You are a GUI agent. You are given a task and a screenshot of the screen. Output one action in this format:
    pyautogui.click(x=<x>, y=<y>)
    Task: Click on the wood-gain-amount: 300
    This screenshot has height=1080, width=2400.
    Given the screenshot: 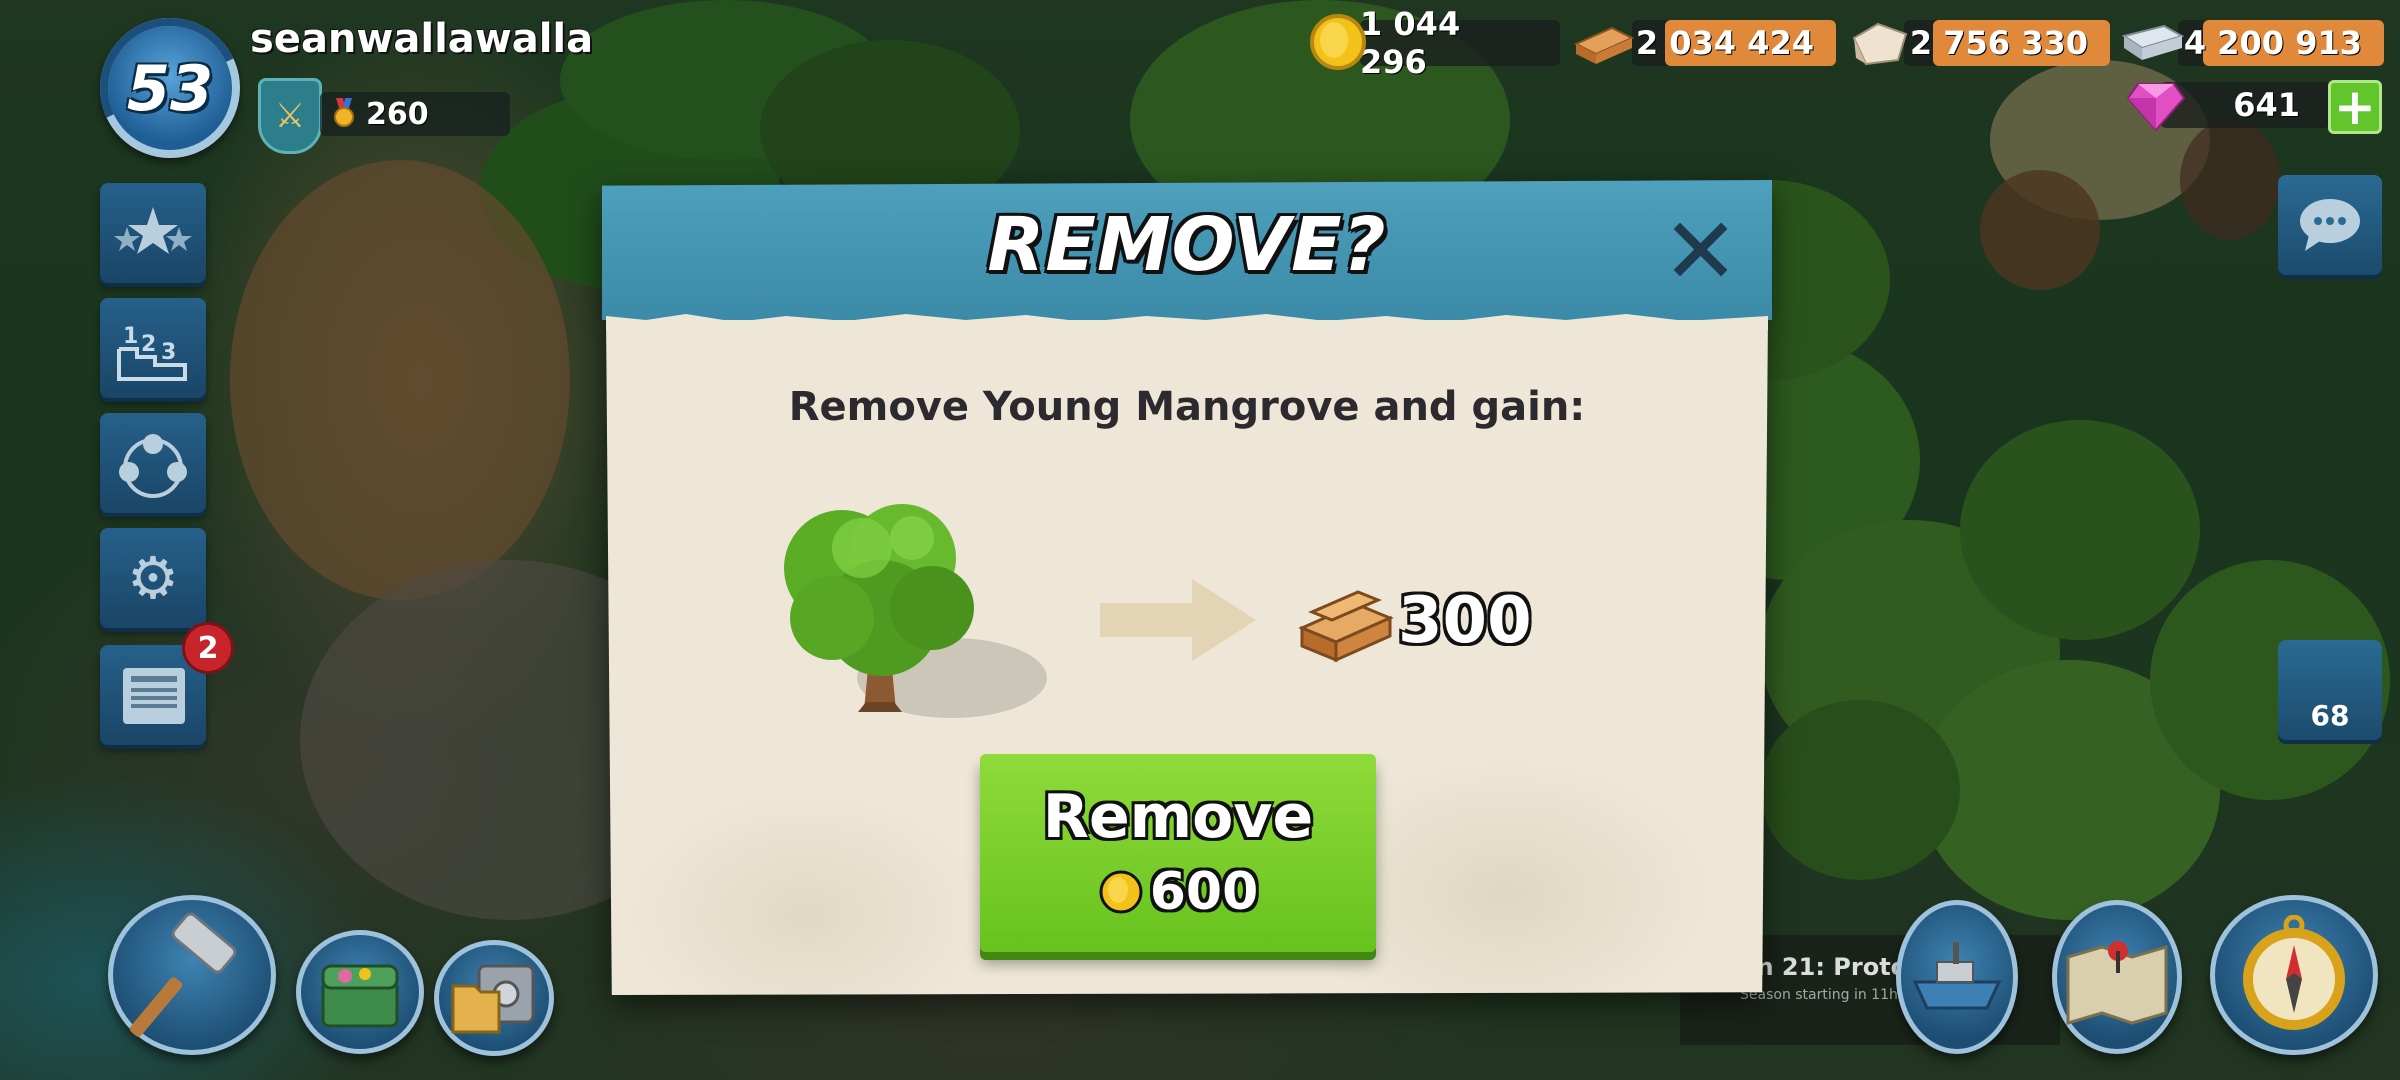 What is the action you would take?
    pyautogui.click(x=1465, y=621)
    